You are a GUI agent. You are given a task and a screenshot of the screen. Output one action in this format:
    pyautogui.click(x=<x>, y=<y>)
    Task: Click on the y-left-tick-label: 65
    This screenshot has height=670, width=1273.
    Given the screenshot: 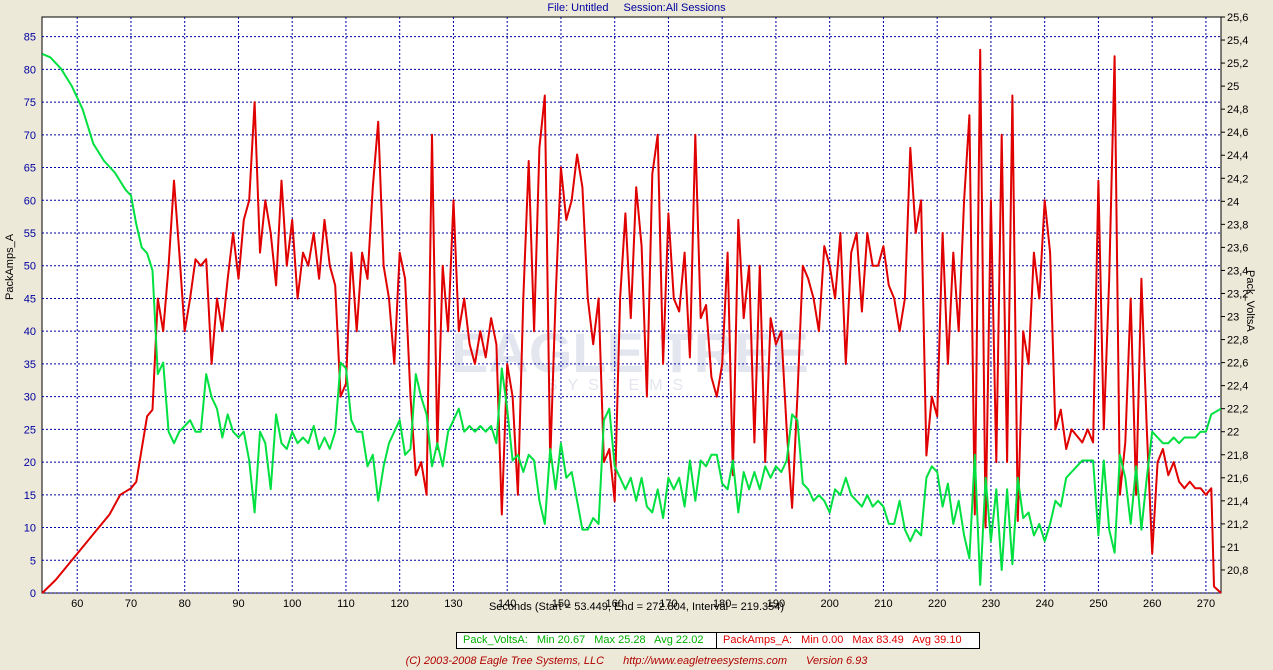 What is the action you would take?
    pyautogui.click(x=30, y=169)
    